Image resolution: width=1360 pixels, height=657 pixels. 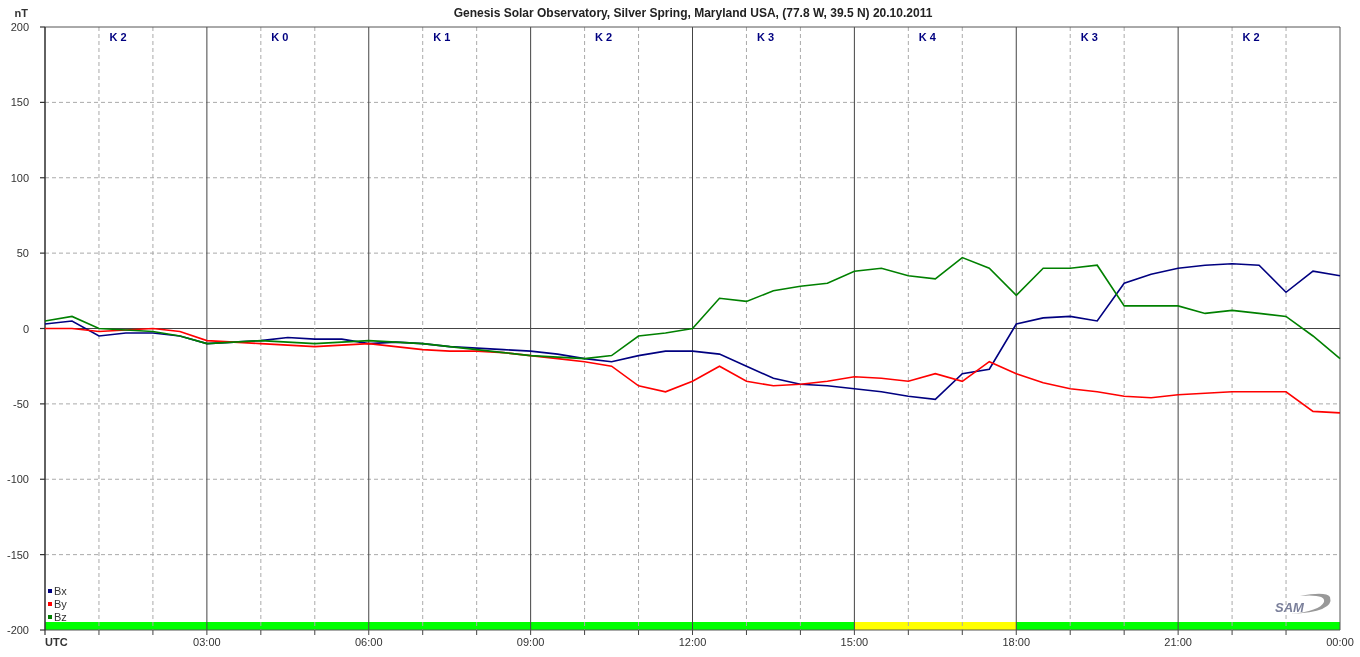 I want to click on y-tick-label: 100, so click(x=19, y=177).